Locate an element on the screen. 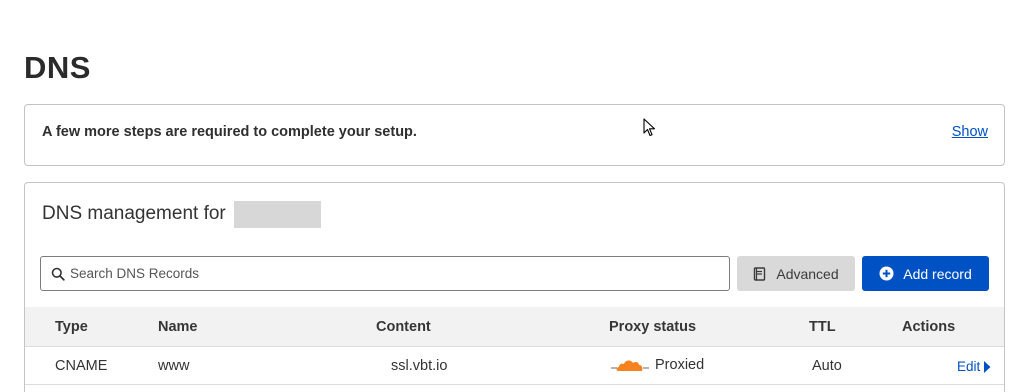 The image size is (1036, 392). advanced-label: Advanced is located at coordinates (807, 273).